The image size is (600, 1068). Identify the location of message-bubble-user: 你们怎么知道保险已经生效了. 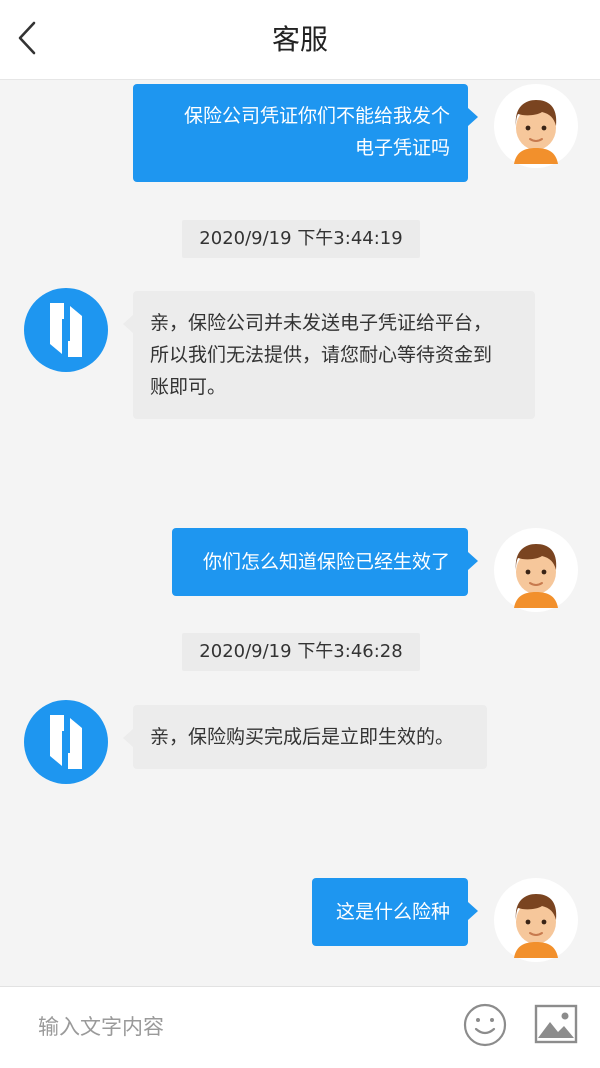
(325, 562).